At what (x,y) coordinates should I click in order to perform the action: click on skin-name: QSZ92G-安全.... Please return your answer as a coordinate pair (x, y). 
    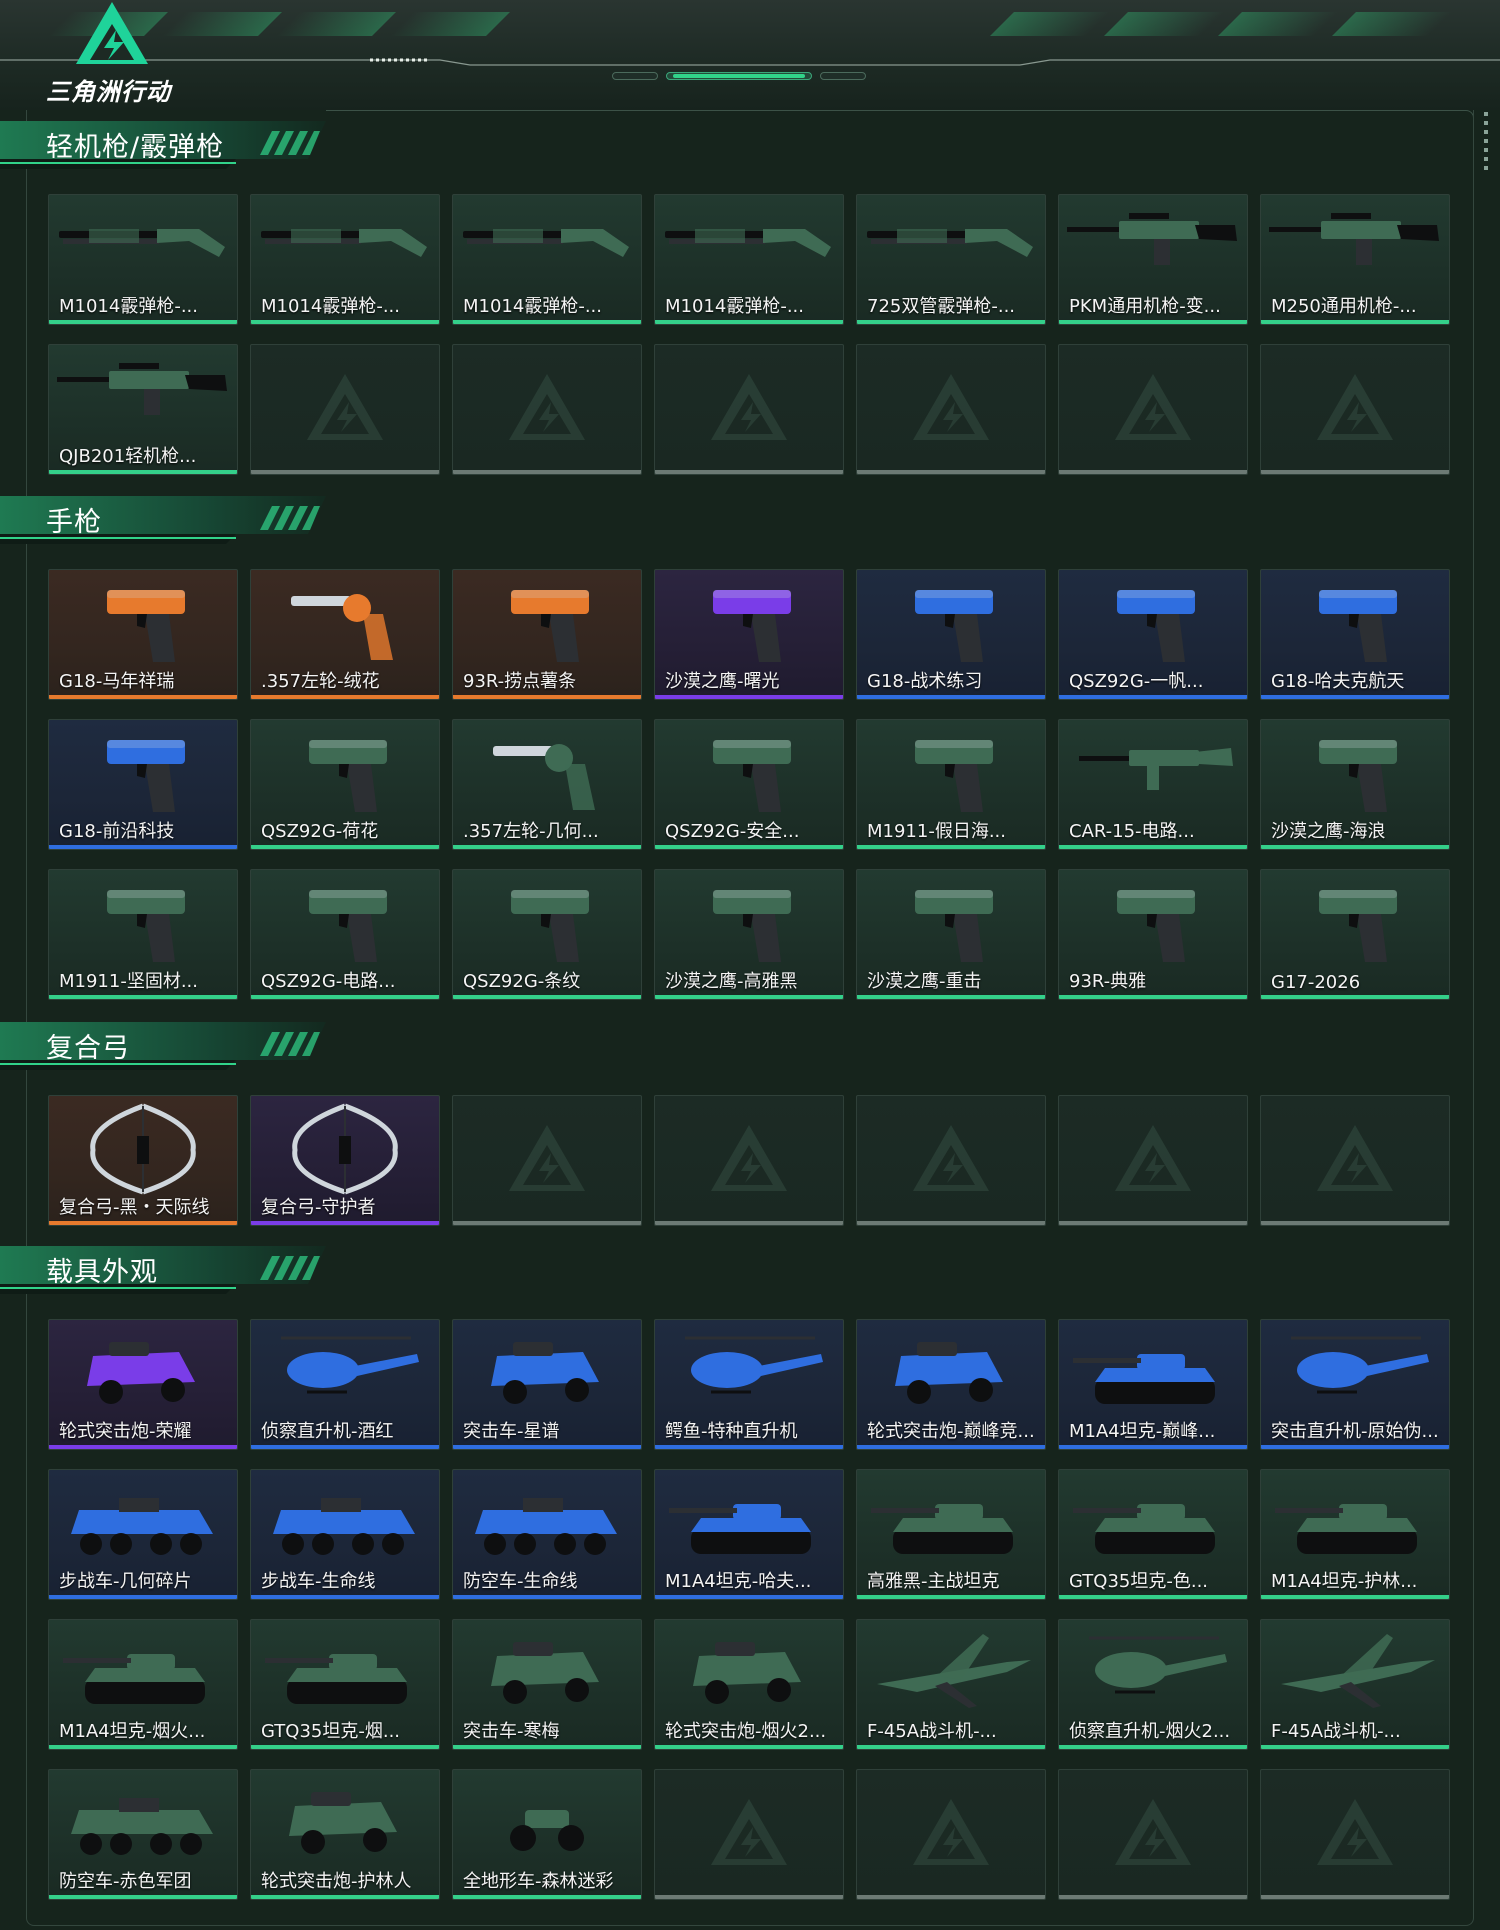
    Looking at the image, I should click on (732, 831).